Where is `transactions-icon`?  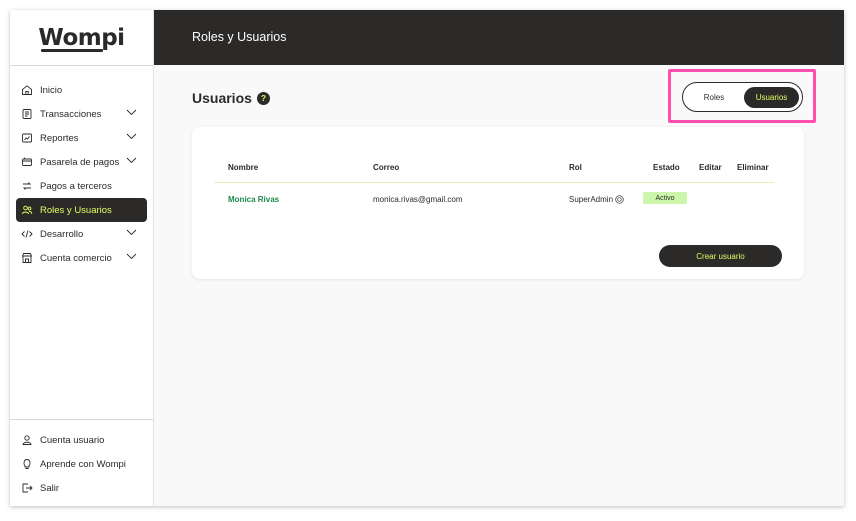 transactions-icon is located at coordinates (27, 114).